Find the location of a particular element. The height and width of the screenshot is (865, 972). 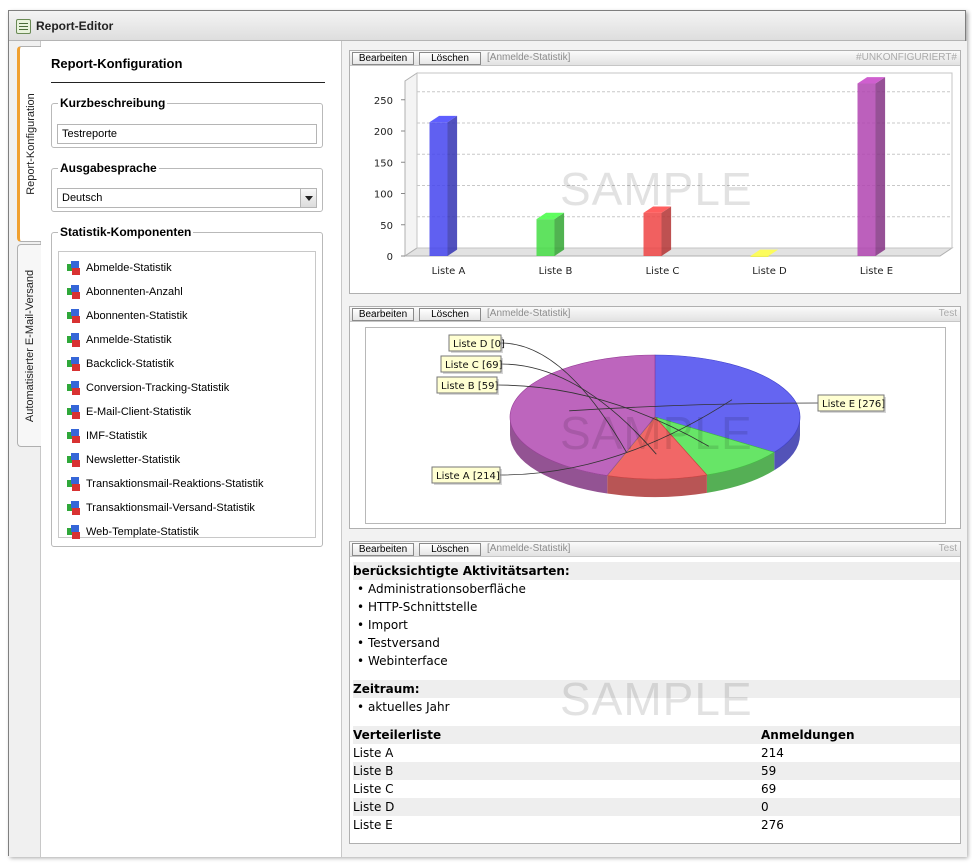

component-name: [Anmelde-Statistik] is located at coordinates (529, 57).